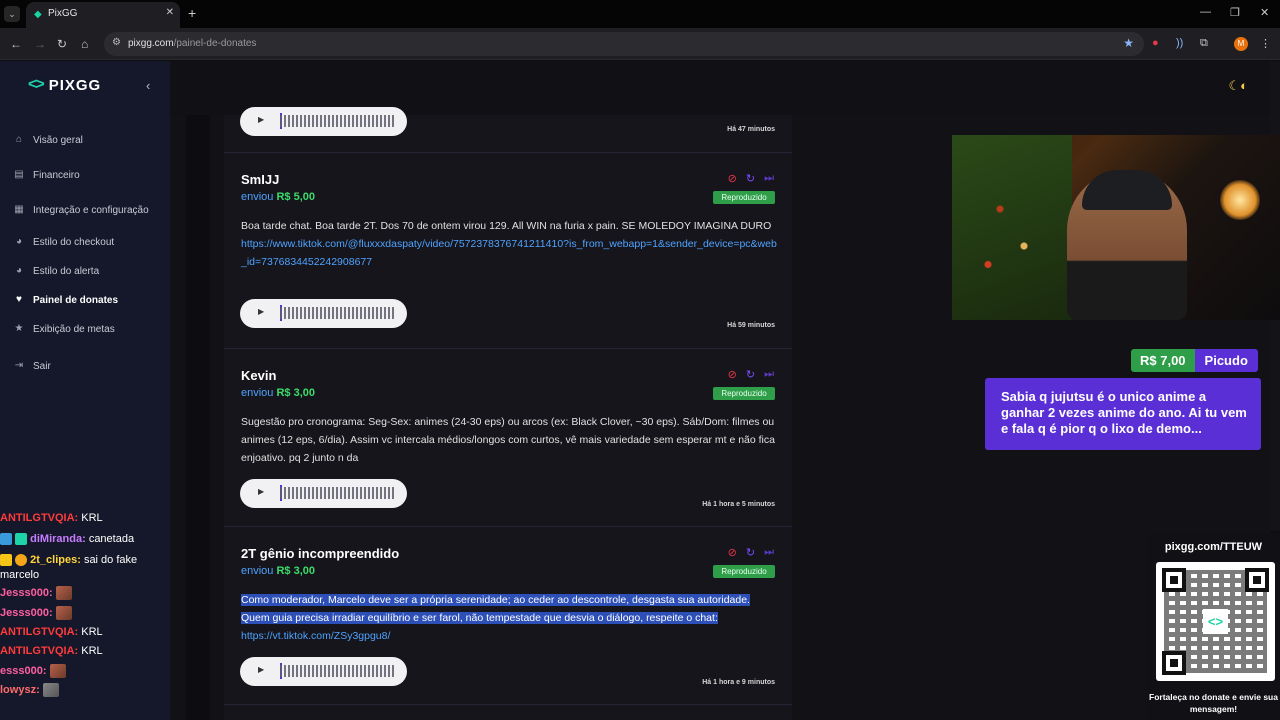 The width and height of the screenshot is (1280, 720). Describe the element at coordinates (19, 299) in the screenshot. I see `hand-heart-icon: ♥` at that location.